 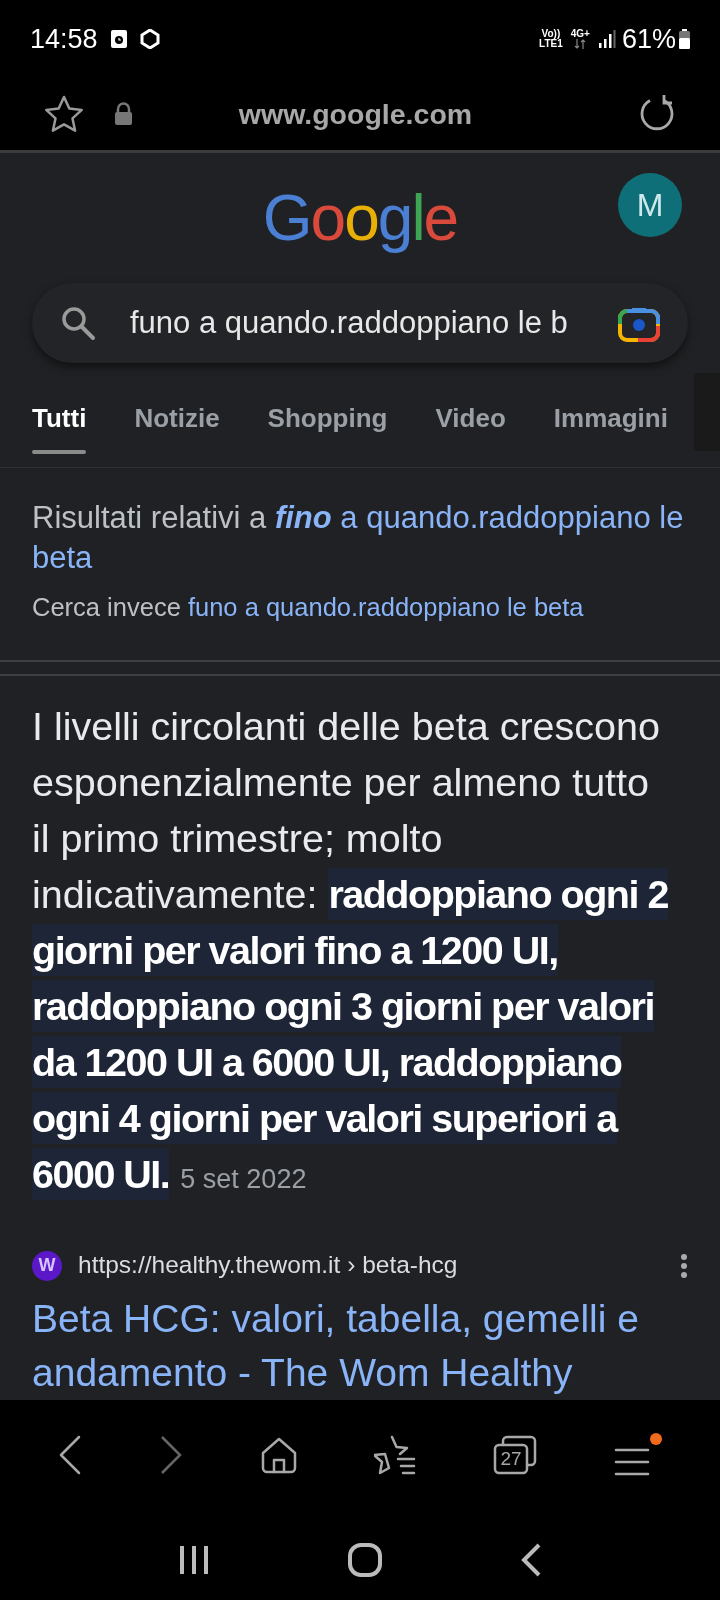 I want to click on app-notification-icon, so click(x=149, y=39).